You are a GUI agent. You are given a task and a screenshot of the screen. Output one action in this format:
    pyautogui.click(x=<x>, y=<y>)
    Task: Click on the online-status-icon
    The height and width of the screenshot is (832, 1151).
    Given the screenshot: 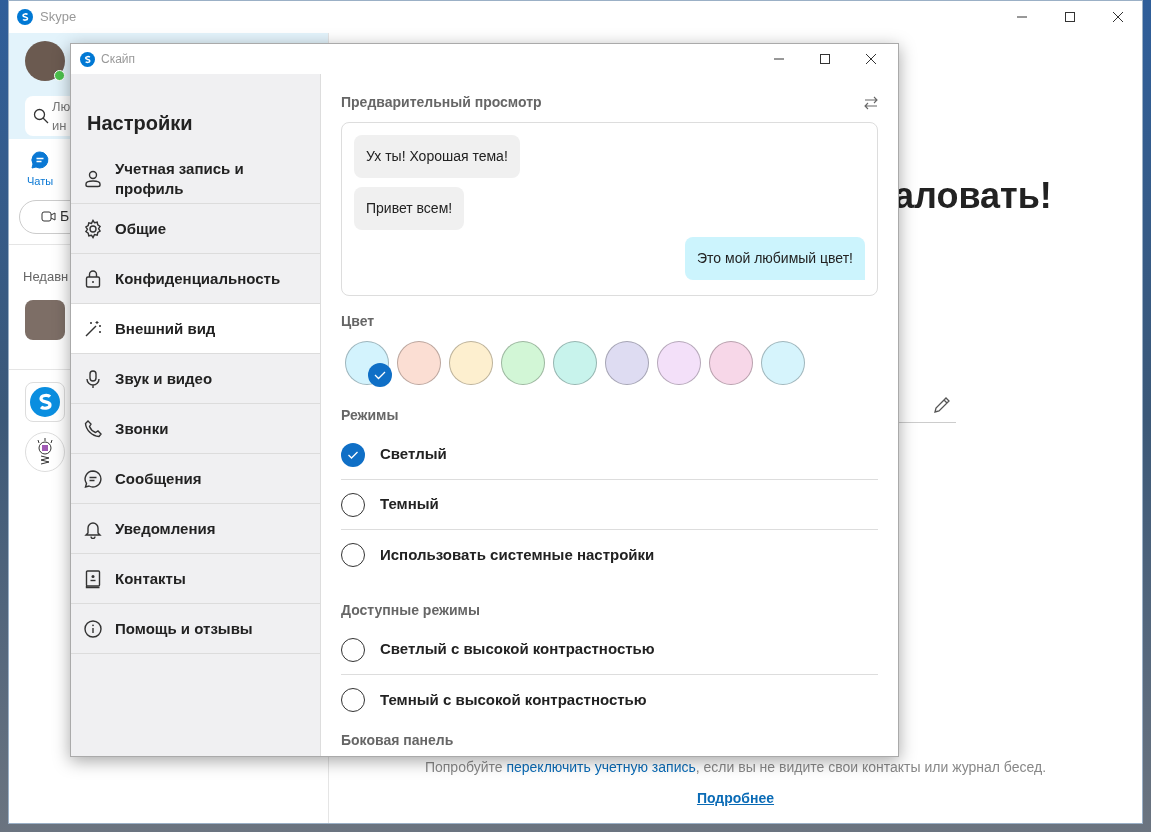 What is the action you would take?
    pyautogui.click(x=59, y=75)
    